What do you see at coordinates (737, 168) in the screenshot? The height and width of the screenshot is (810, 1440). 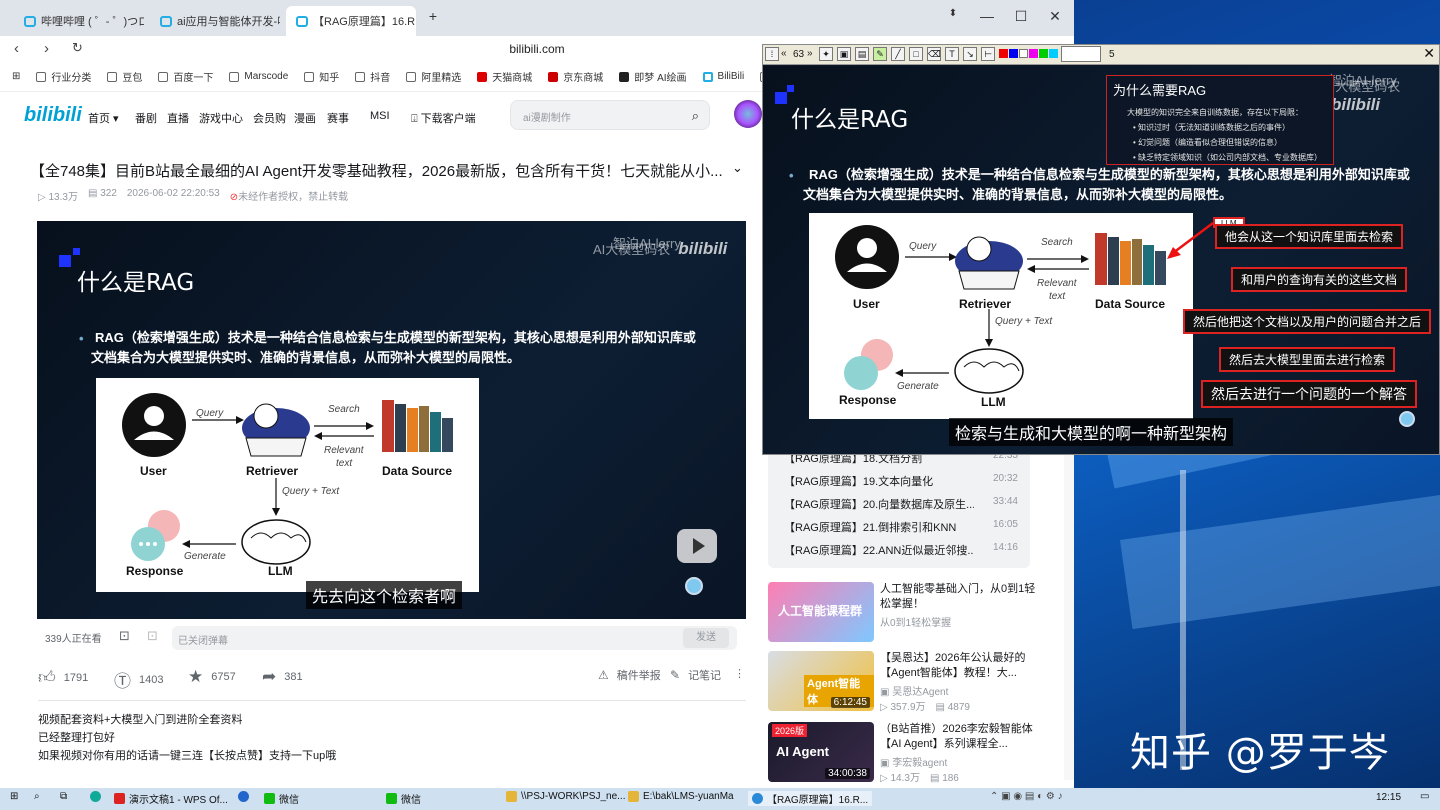 I see `chevron-down-icon: ⌄` at bounding box center [737, 168].